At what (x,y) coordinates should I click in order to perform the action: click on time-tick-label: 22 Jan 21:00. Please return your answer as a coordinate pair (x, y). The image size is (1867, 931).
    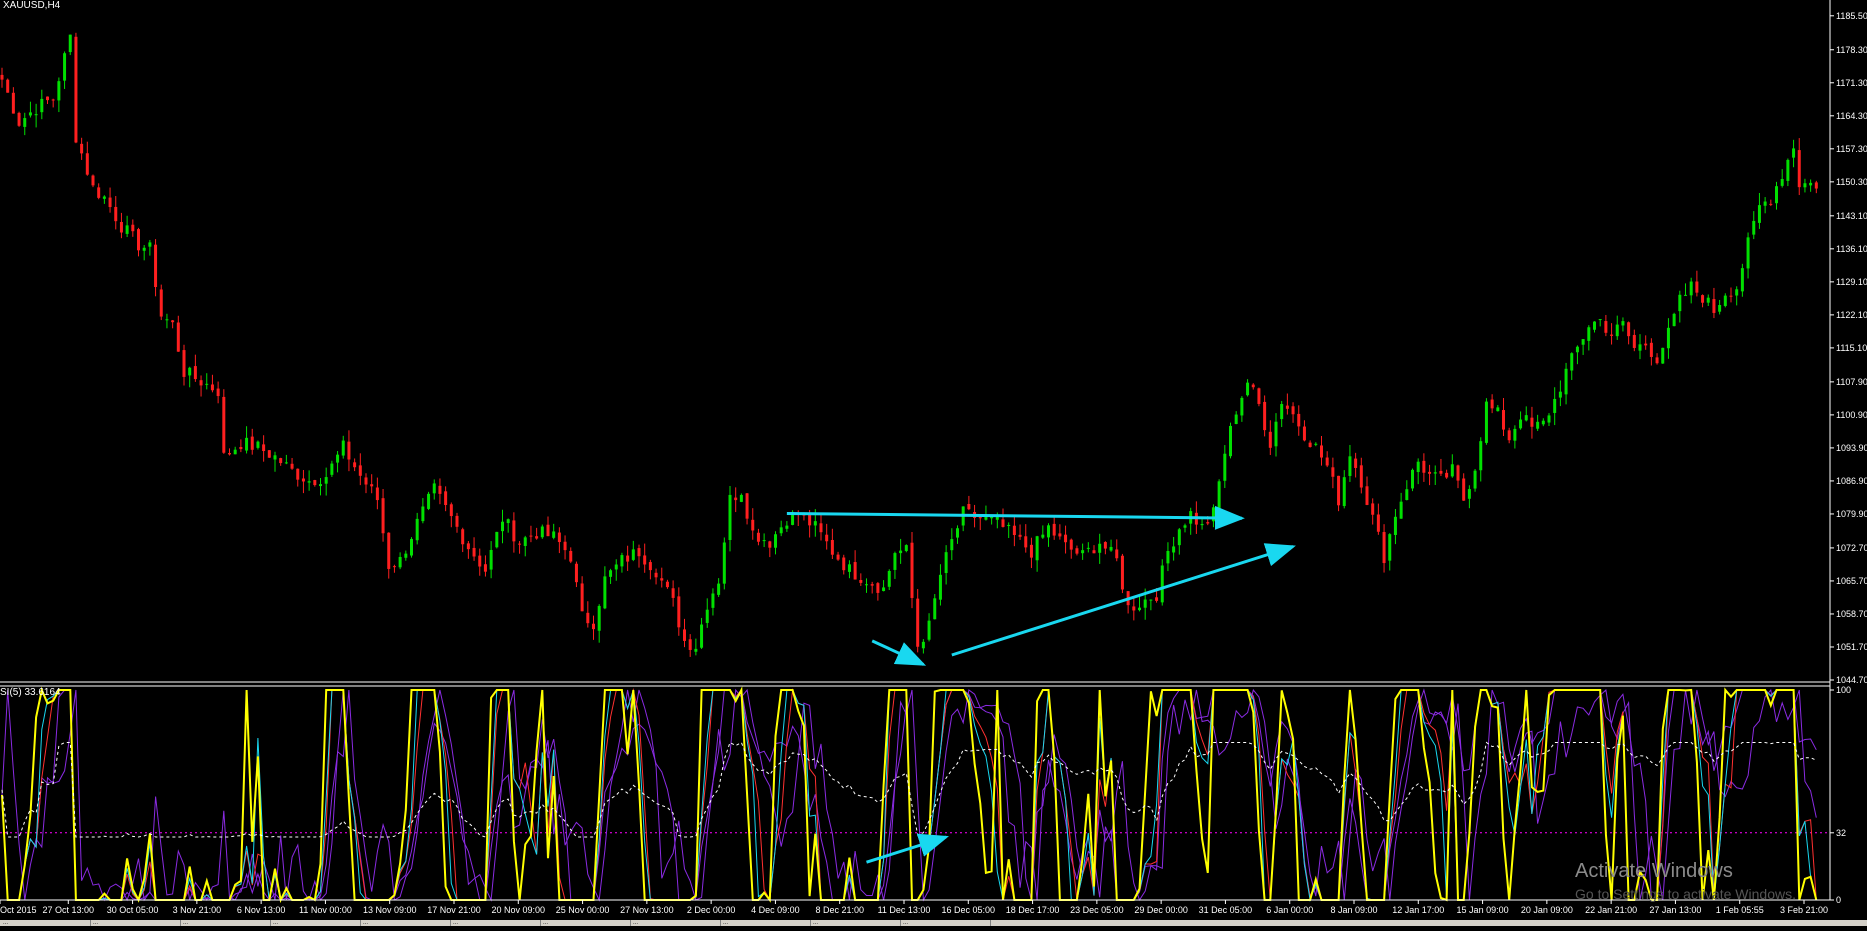
    Looking at the image, I should click on (1611, 910).